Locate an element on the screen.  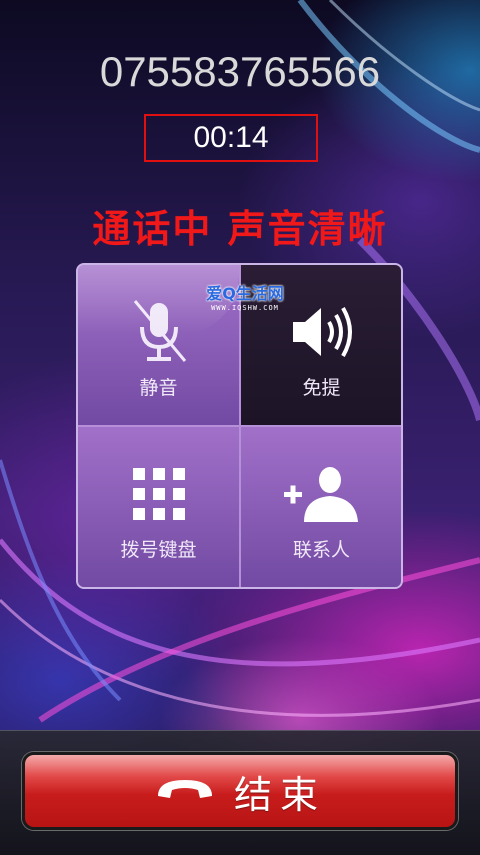
contacts-button: 联系人 is located at coordinates (321, 507).